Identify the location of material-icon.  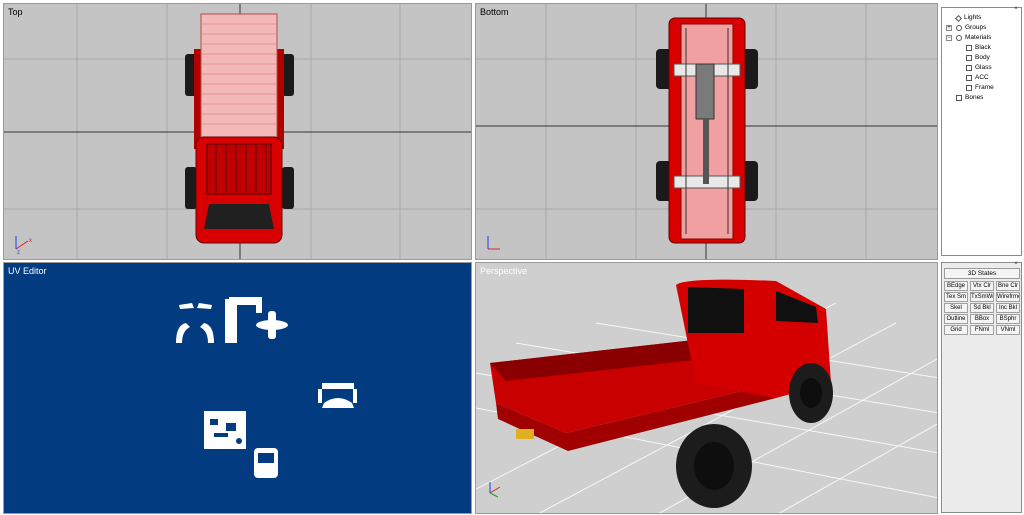
(959, 38).